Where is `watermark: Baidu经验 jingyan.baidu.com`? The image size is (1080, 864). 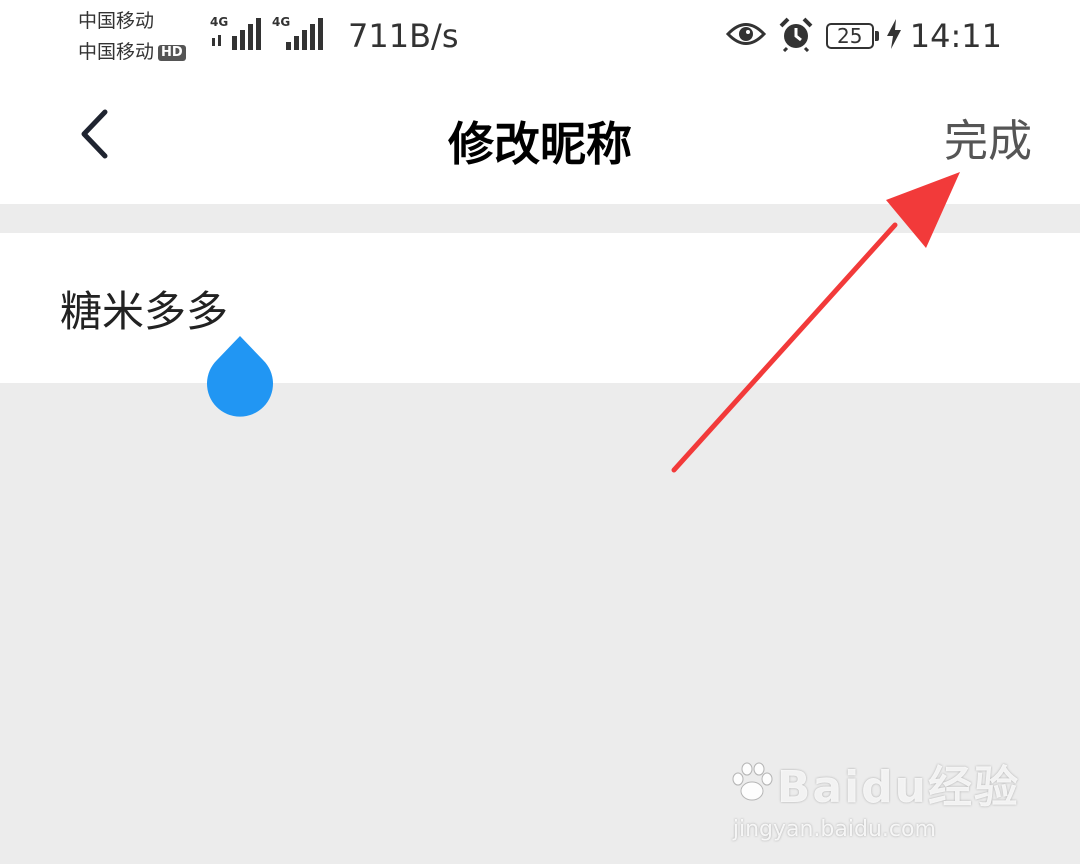 watermark: Baidu经验 jingyan.baidu.com is located at coordinates (874, 802).